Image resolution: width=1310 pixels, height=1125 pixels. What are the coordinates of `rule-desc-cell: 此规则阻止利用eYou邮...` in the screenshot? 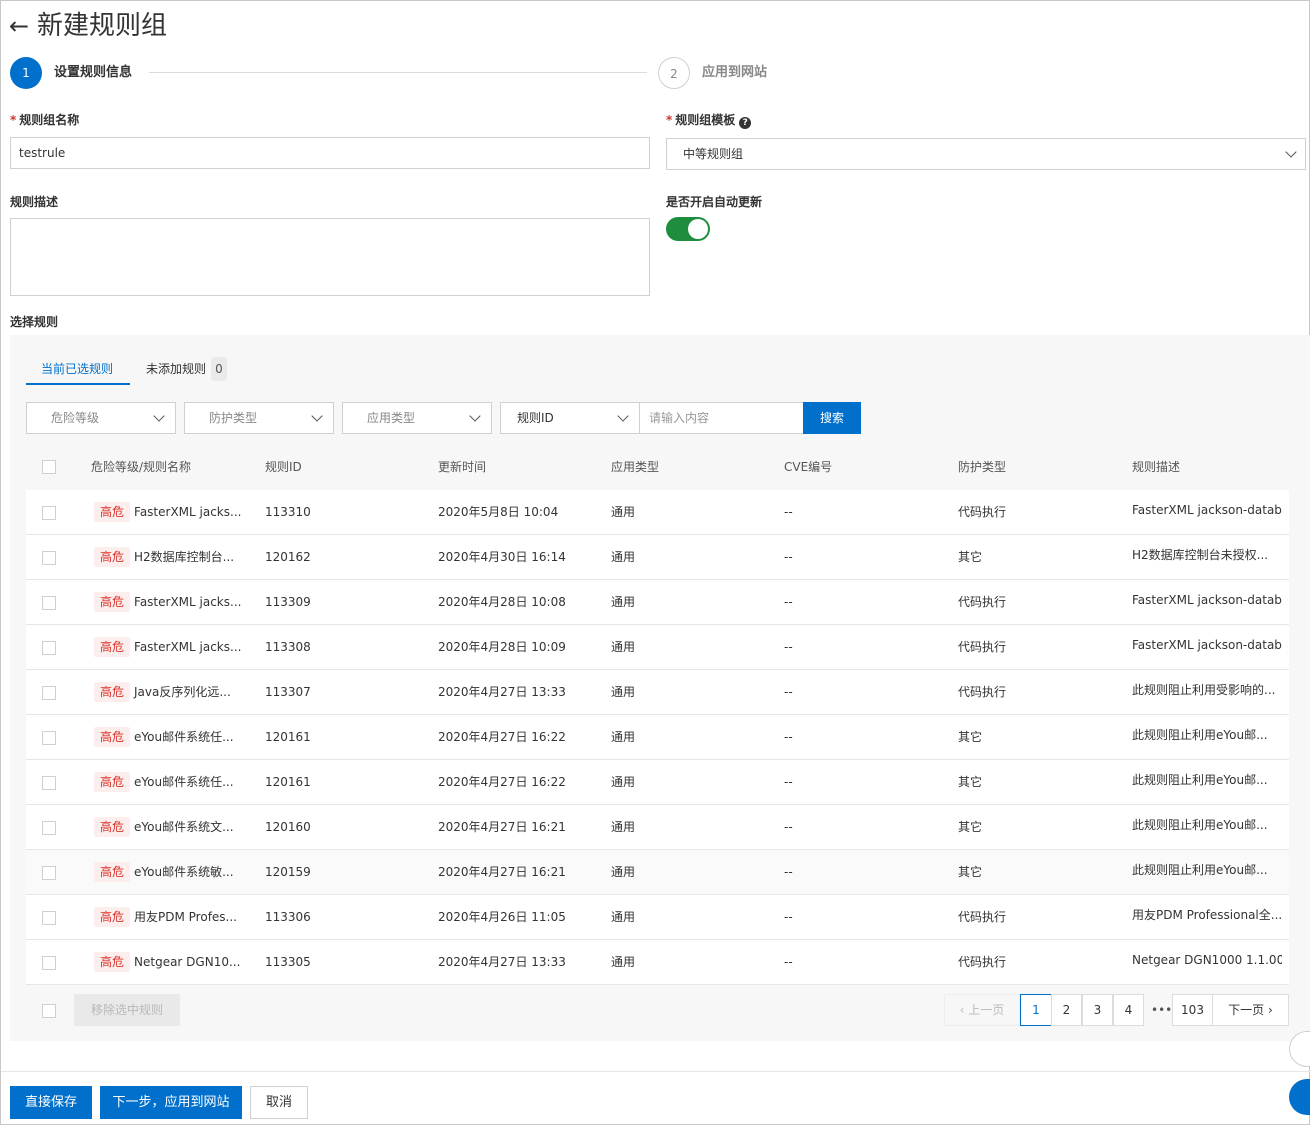 It's located at (1200, 870).